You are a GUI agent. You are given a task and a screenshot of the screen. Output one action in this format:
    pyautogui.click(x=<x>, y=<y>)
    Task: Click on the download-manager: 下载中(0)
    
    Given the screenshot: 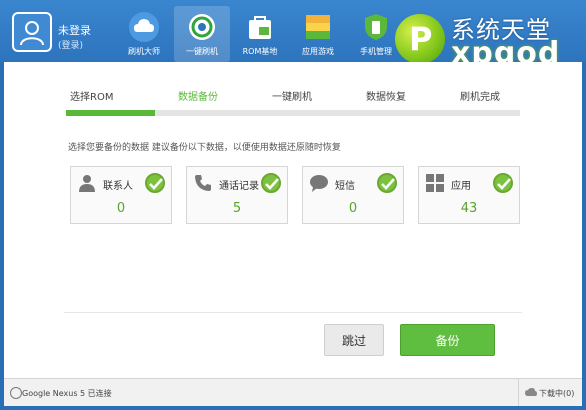 What is the action you would take?
    pyautogui.click(x=550, y=392)
    